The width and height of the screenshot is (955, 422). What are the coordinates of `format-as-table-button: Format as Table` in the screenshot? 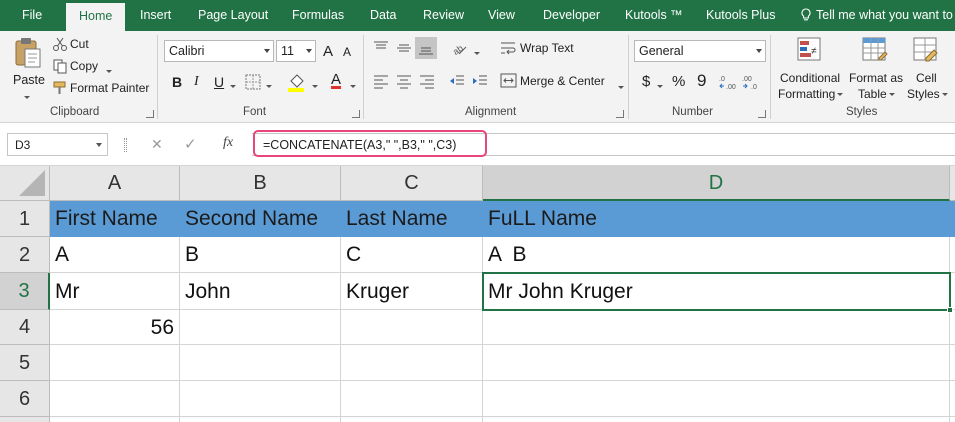 It's located at (876, 69).